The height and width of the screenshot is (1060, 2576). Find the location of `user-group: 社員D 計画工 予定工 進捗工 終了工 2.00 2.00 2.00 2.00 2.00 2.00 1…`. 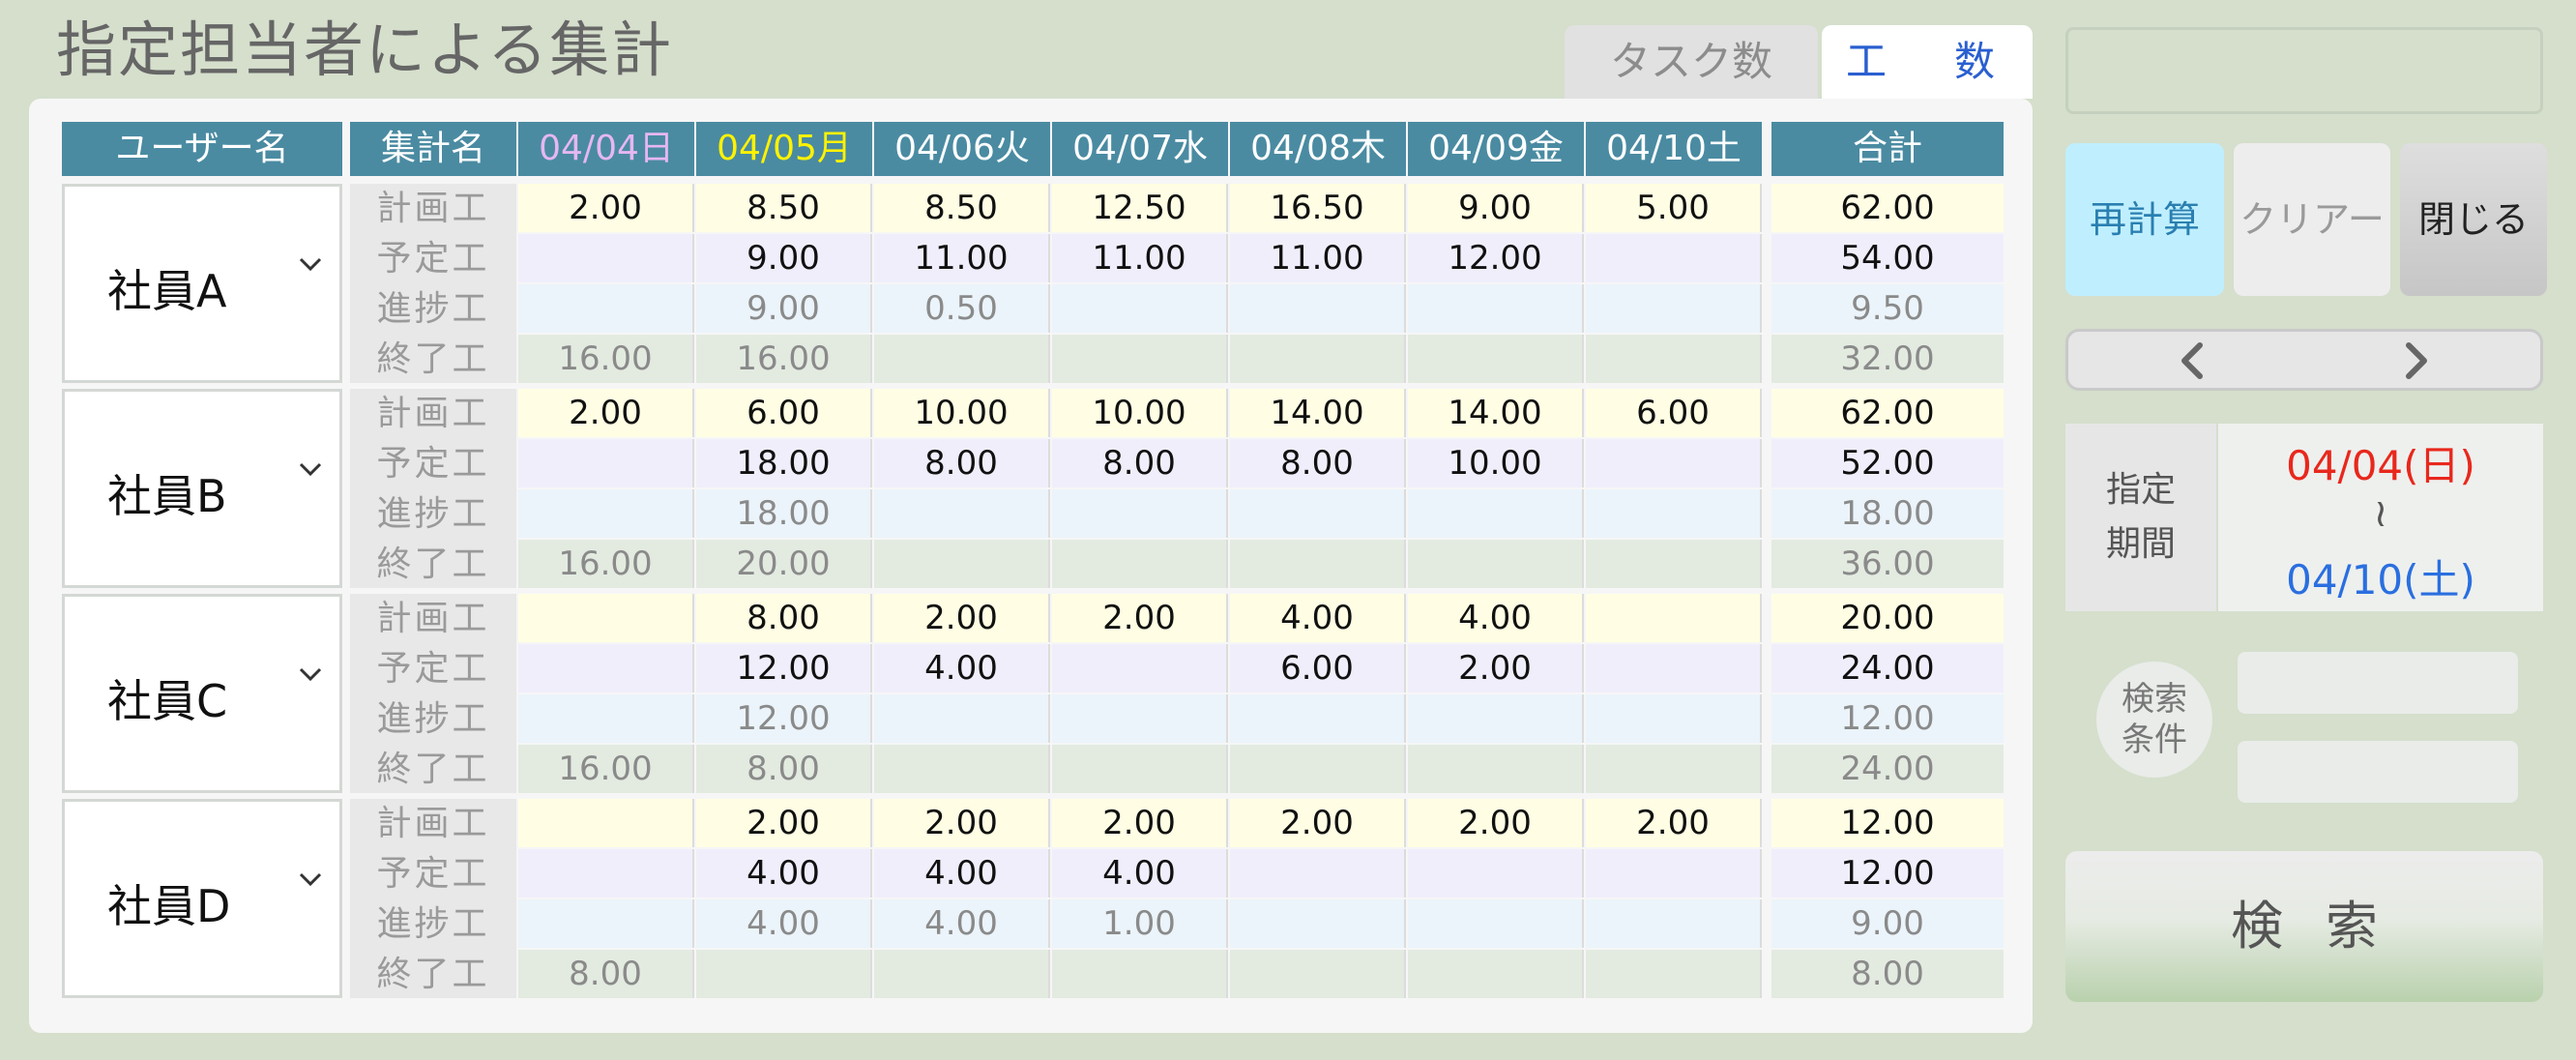

user-group: 社員D 計画工 予定工 進捗工 終了工 2.00 2.00 2.00 2.00 2.00 2.00 1… is located at coordinates (1033, 898).